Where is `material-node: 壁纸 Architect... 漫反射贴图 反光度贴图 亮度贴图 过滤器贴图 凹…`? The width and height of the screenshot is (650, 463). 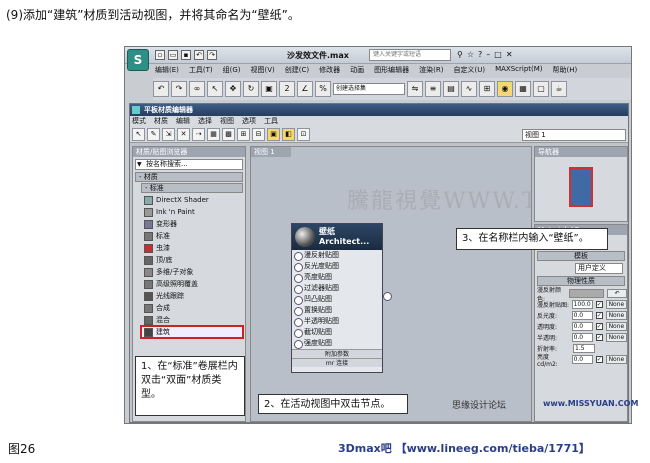 material-node: 壁纸 Architect... 漫反射贴图 反光度贴图 亮度贴图 过滤器贴图 凹… is located at coordinates (337, 298).